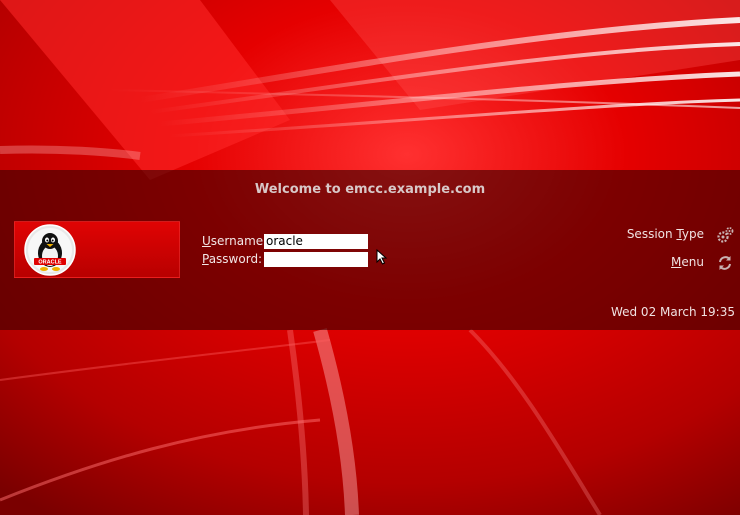  I want to click on menu-button: Menu, so click(694, 263).